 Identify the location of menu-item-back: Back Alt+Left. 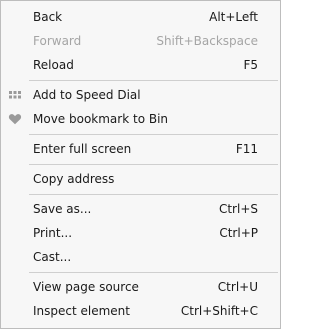
(140, 17).